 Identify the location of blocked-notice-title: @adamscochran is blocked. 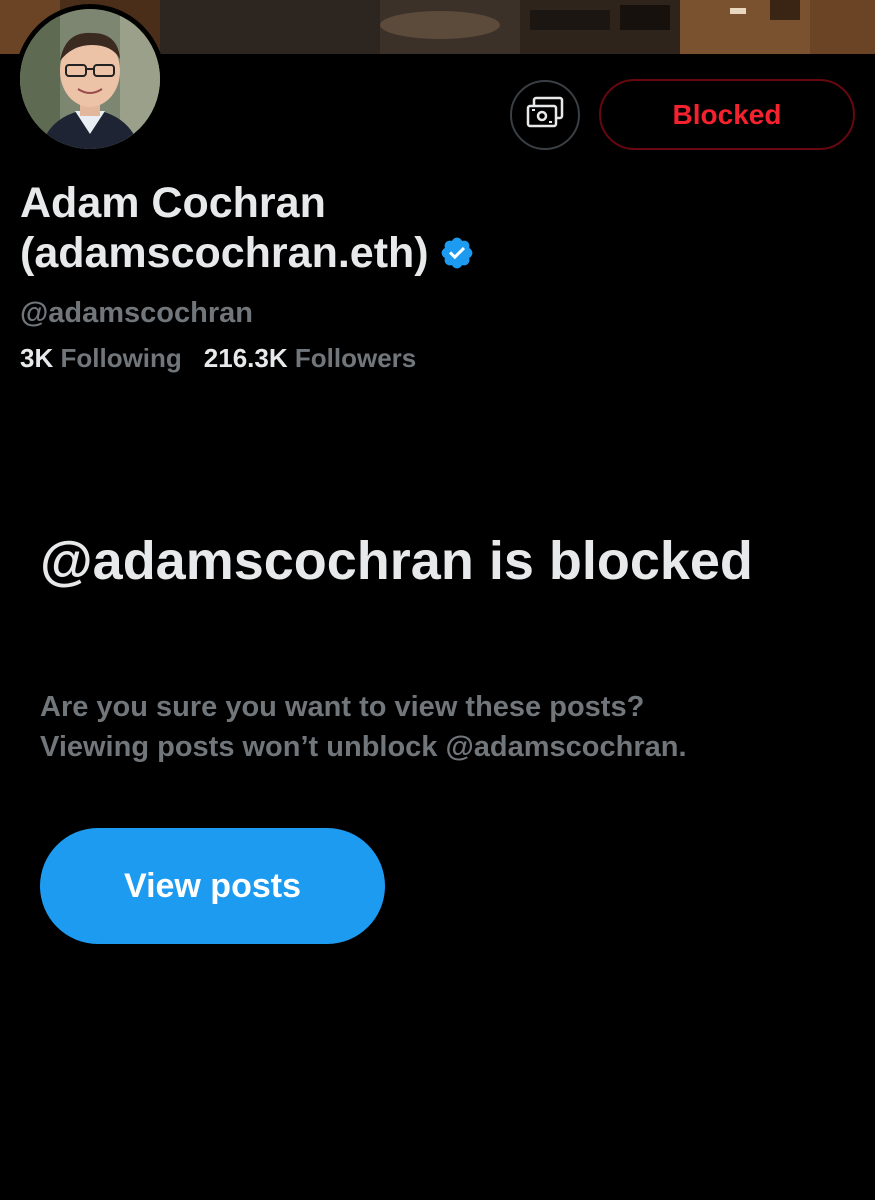
(396, 561).